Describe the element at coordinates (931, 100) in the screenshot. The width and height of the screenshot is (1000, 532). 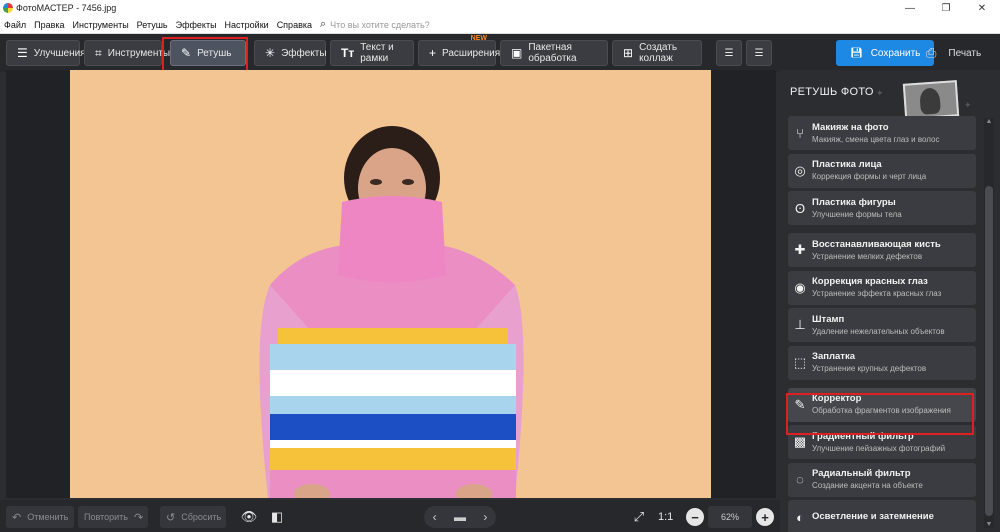
I see `panel-thumbnail` at that location.